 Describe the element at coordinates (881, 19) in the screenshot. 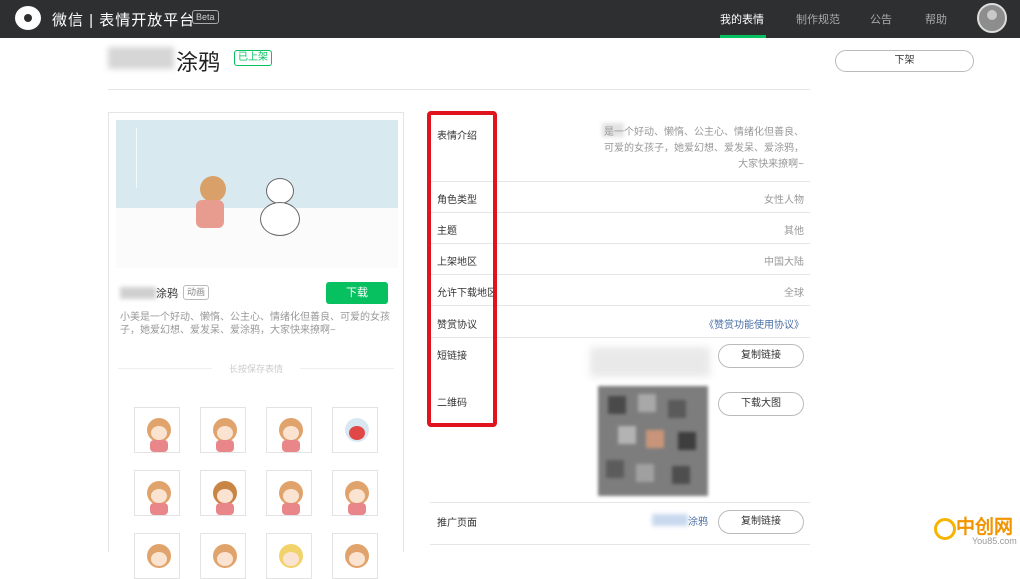

I see `nav-announcements: 公告` at that location.